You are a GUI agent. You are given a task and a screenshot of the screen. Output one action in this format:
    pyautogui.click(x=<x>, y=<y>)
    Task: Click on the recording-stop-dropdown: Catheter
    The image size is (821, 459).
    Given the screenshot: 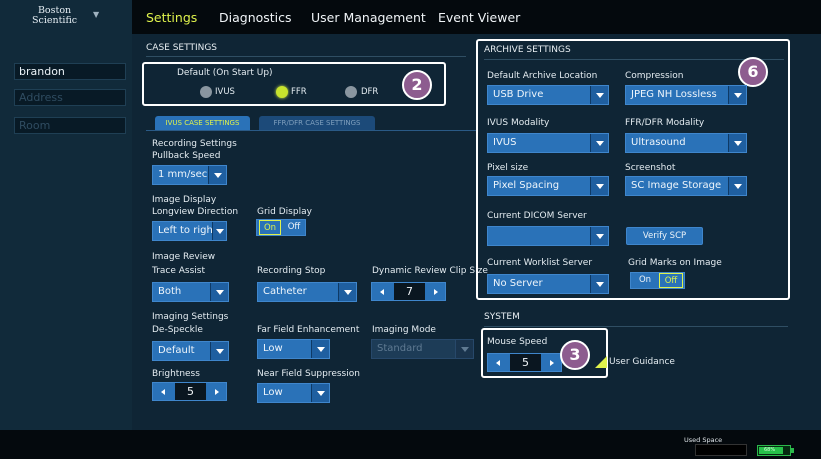 What is the action you would take?
    pyautogui.click(x=307, y=292)
    